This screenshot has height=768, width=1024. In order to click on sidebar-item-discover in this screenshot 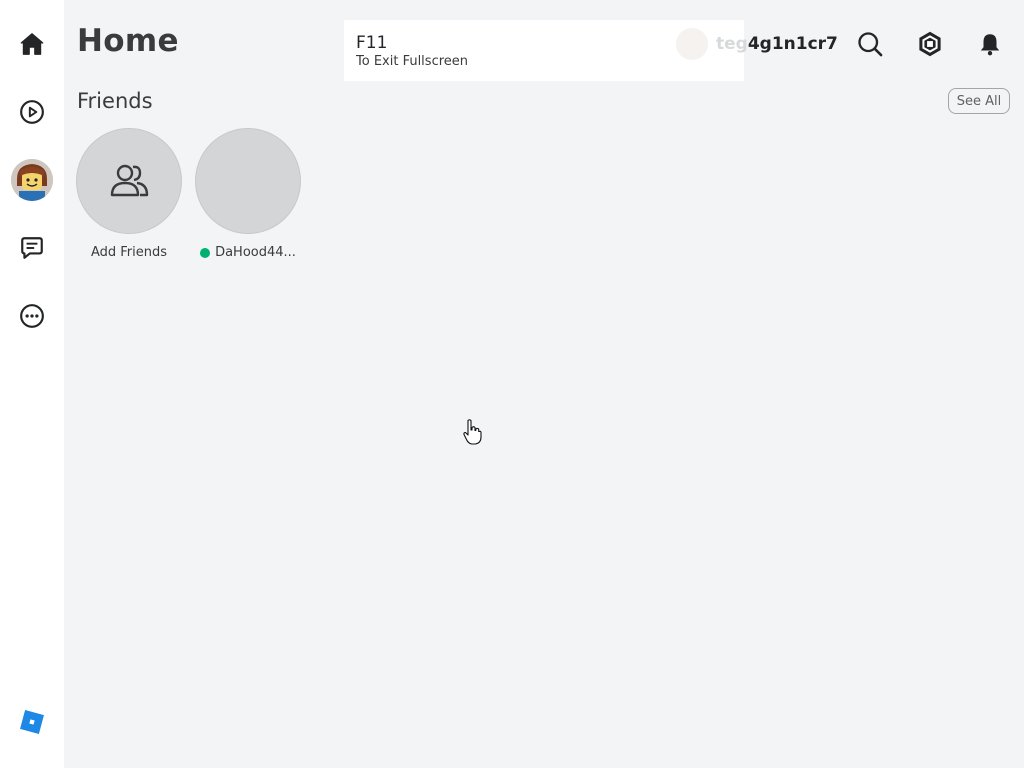, I will do `click(32, 112)`.